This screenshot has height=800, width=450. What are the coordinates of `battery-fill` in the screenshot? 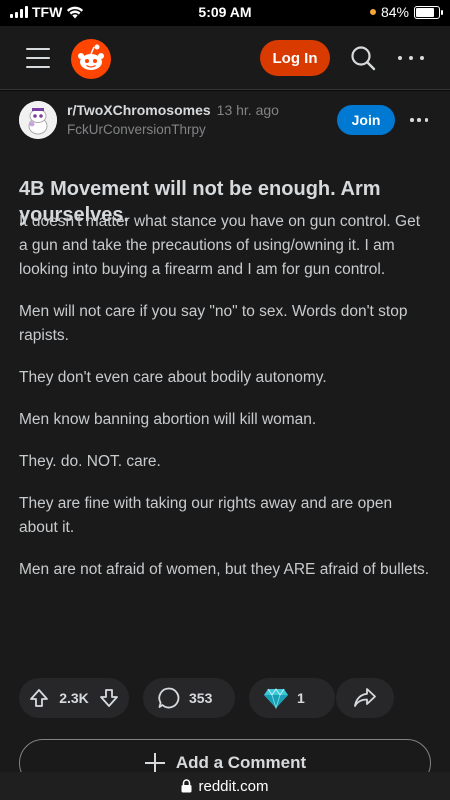 It's located at (425, 12).